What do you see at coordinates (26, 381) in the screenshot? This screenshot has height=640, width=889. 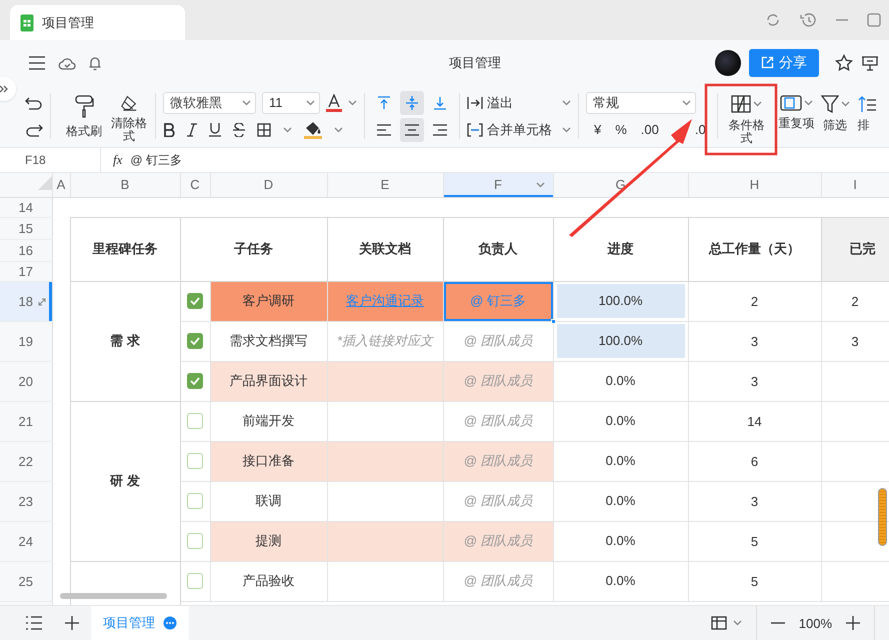 I see `row-number: 20` at bounding box center [26, 381].